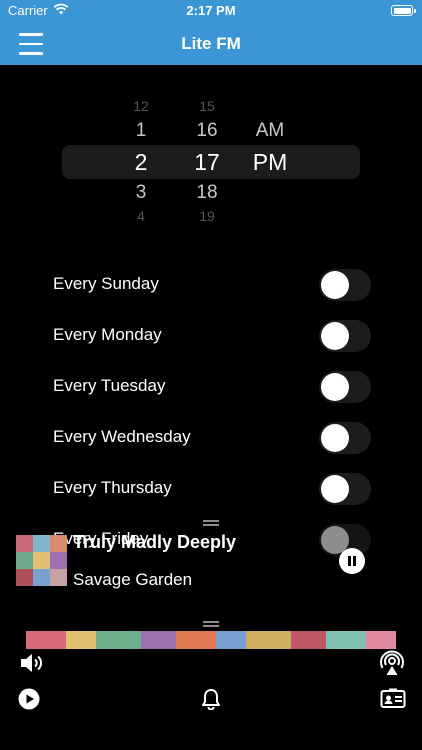 This screenshot has width=422, height=750. Describe the element at coordinates (211, 699) in the screenshot. I see `bell-icon` at that location.